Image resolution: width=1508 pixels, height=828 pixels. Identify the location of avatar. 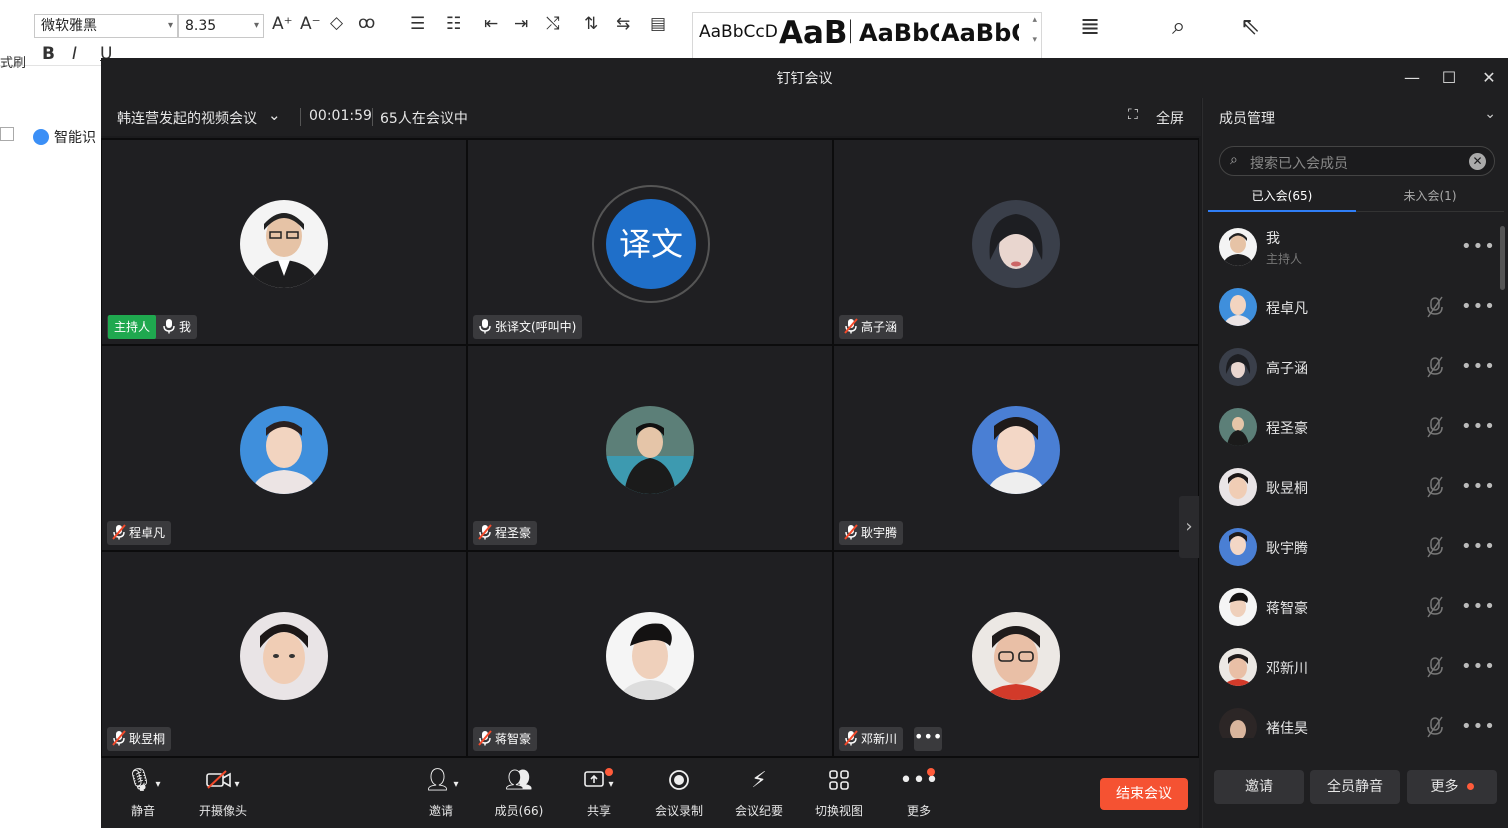
(1238, 367).